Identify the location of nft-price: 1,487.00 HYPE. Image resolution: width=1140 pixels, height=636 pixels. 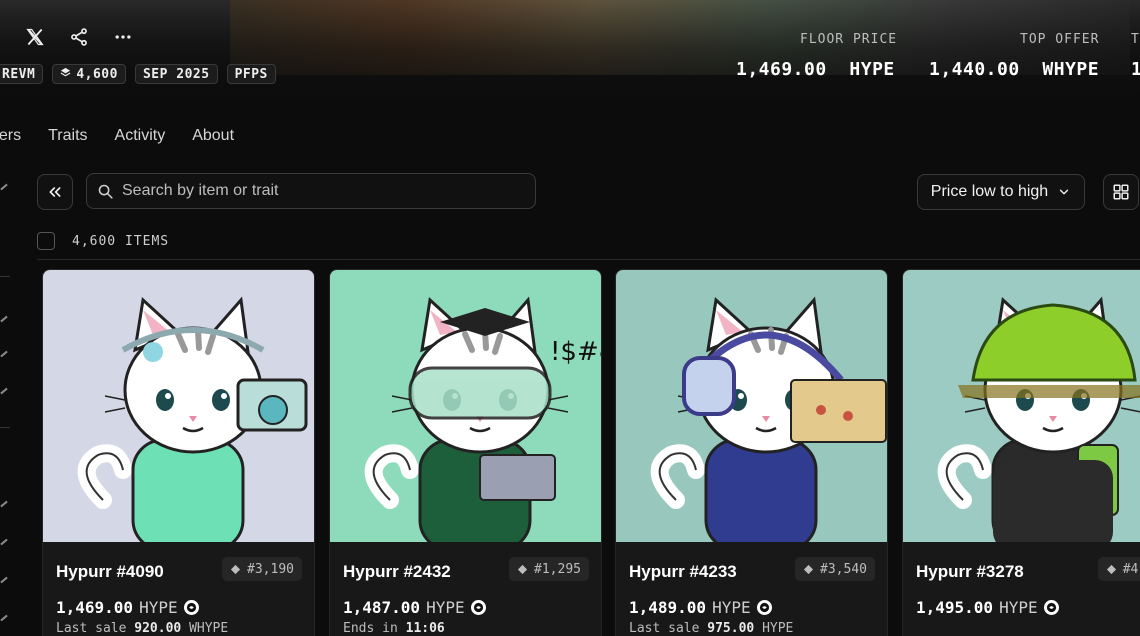
(414, 607).